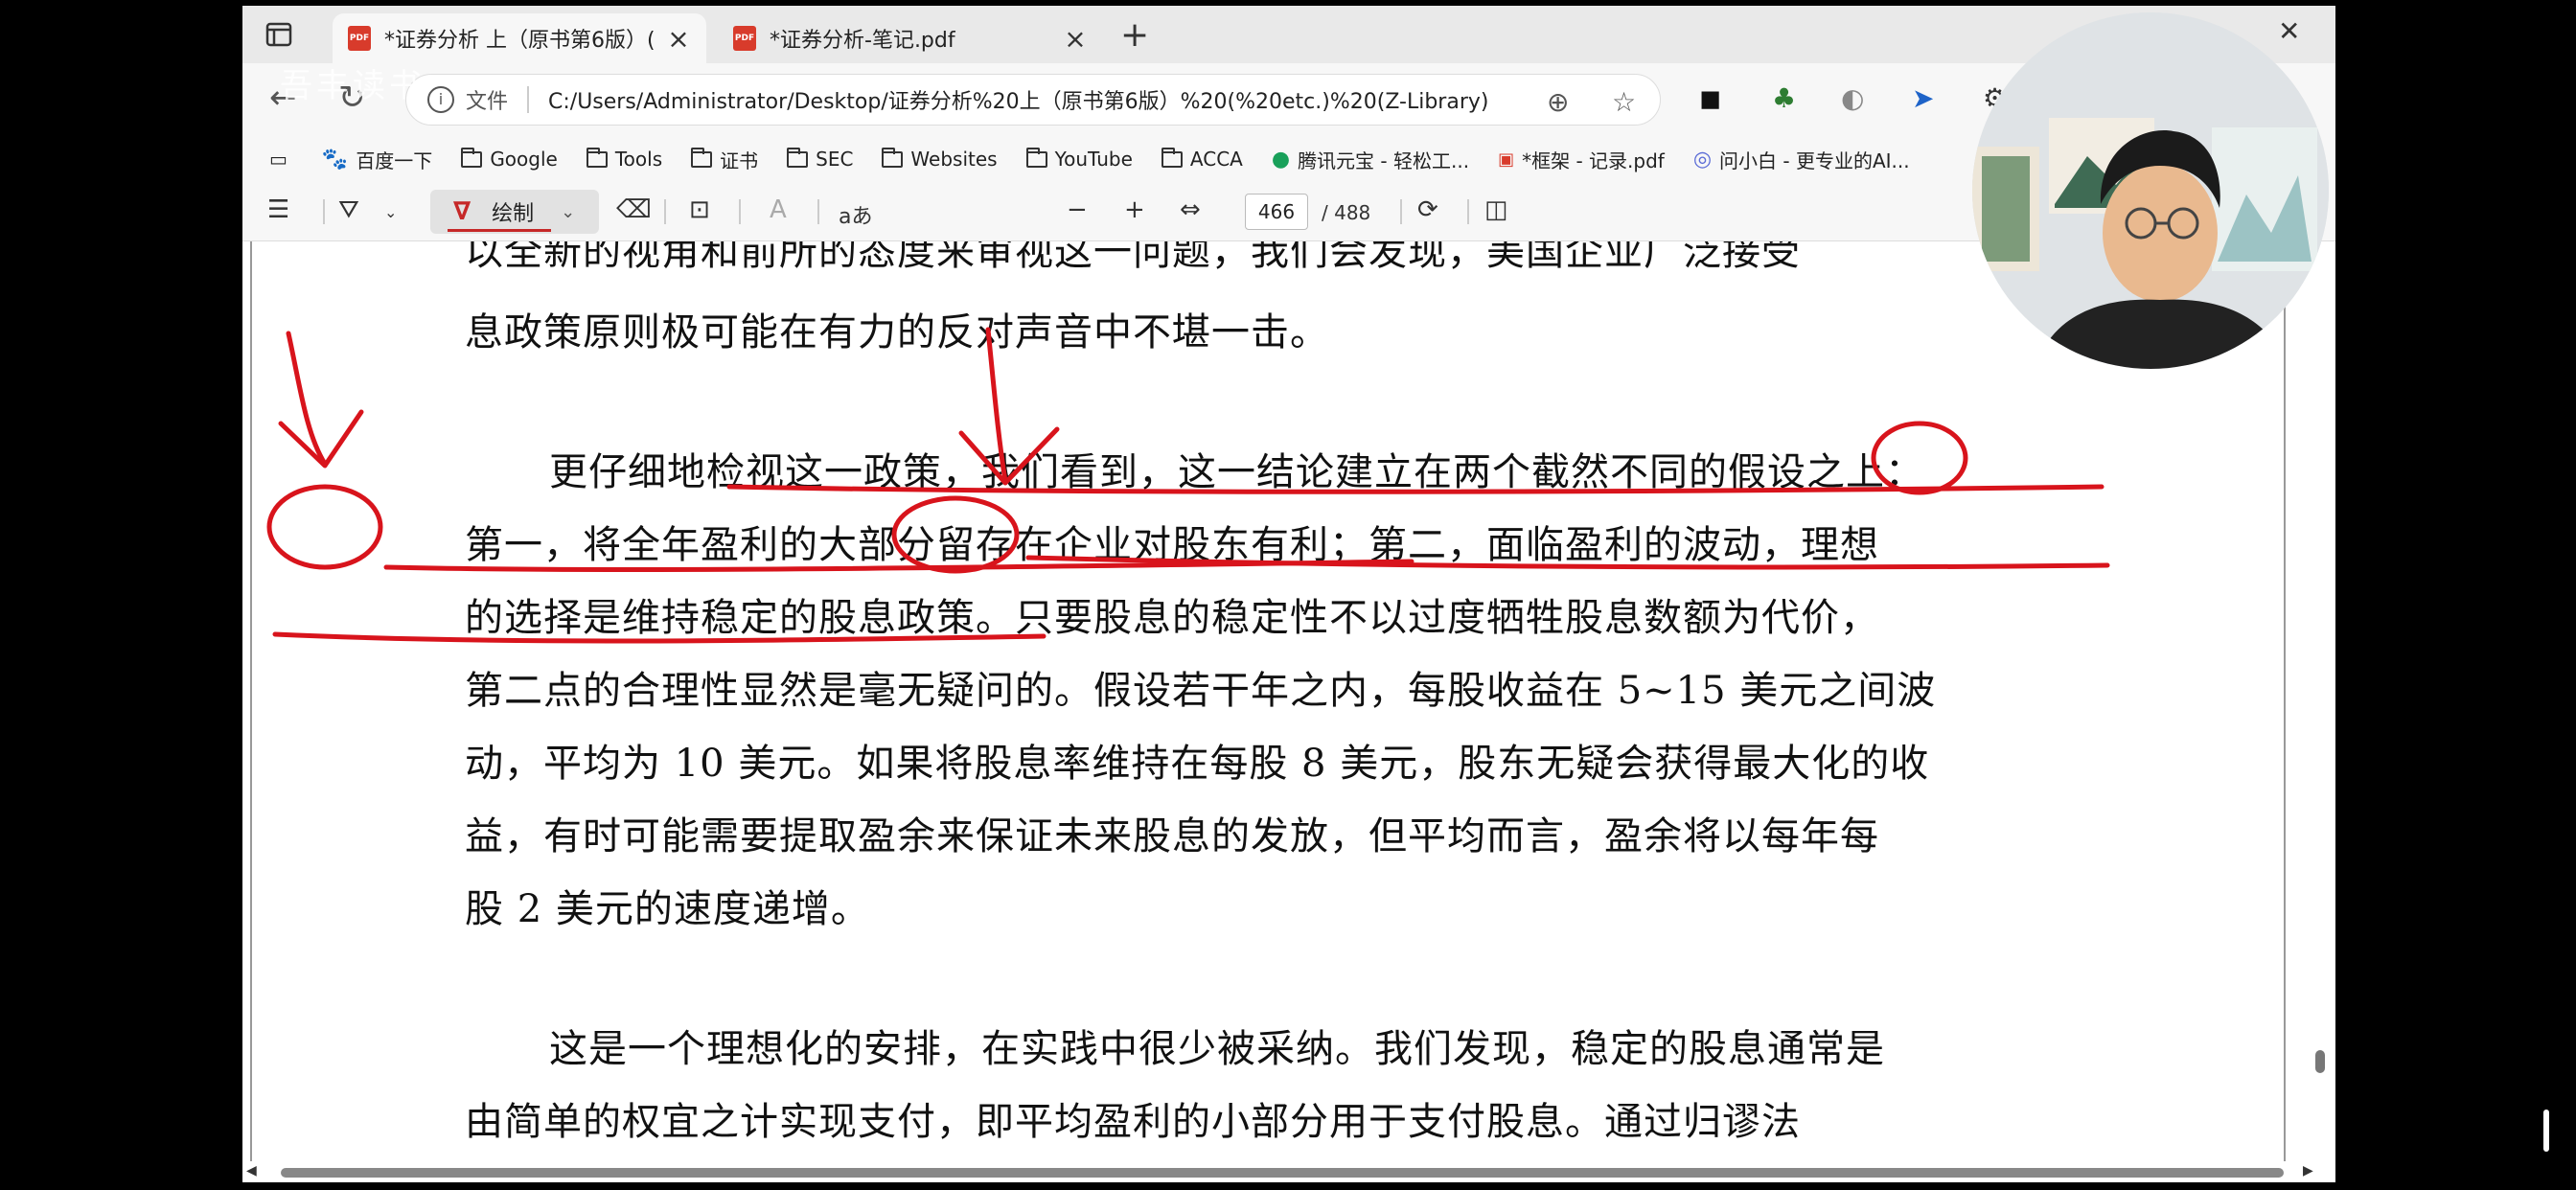 This screenshot has height=1190, width=2576. Describe the element at coordinates (335, 159) in the screenshot. I see `paw-icon: 🐾` at that location.